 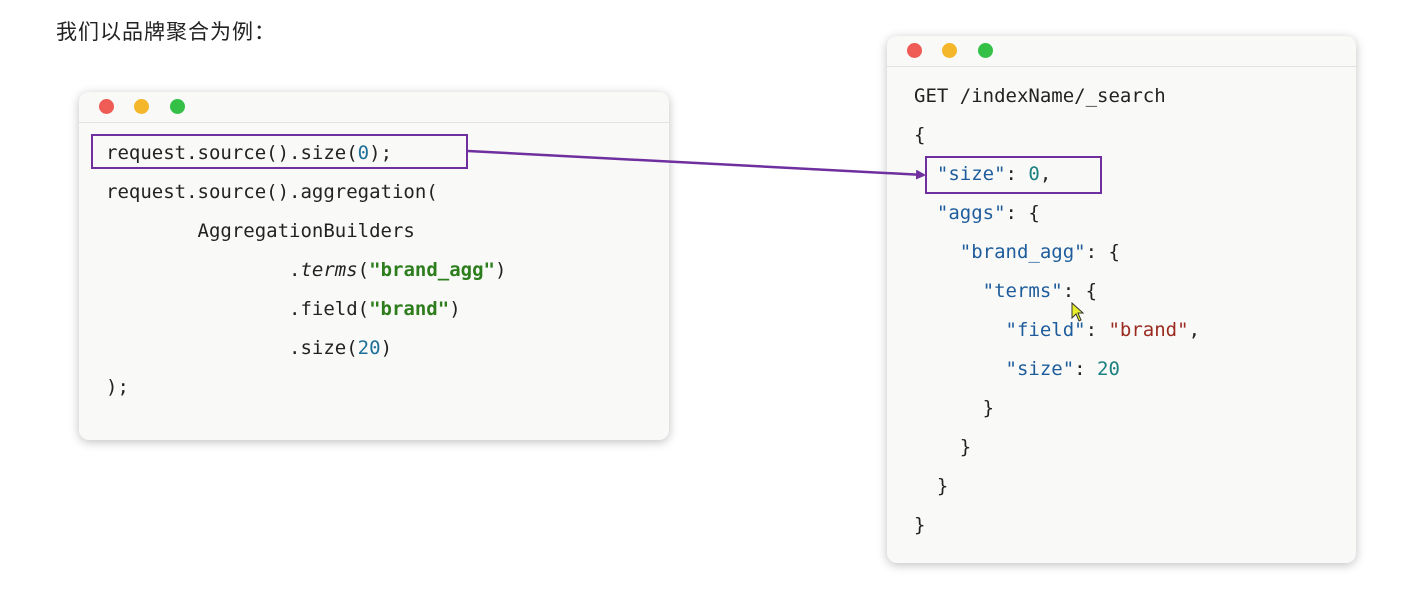 I want to click on code-line: .size(20), so click(x=249, y=348).